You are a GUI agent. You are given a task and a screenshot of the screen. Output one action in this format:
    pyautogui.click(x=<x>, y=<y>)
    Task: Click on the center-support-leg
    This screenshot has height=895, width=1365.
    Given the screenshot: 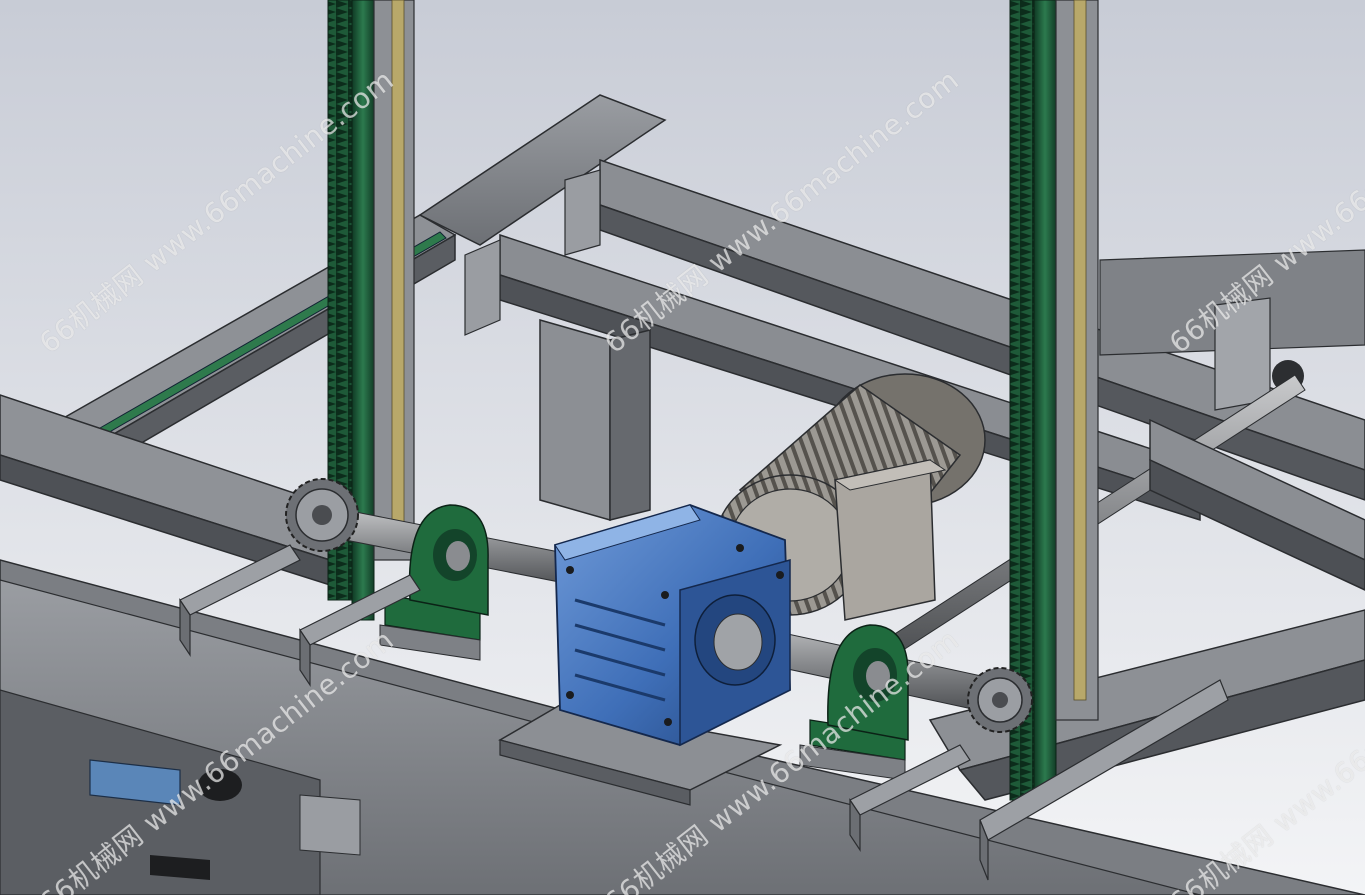 What is the action you would take?
    pyautogui.click(x=595, y=420)
    